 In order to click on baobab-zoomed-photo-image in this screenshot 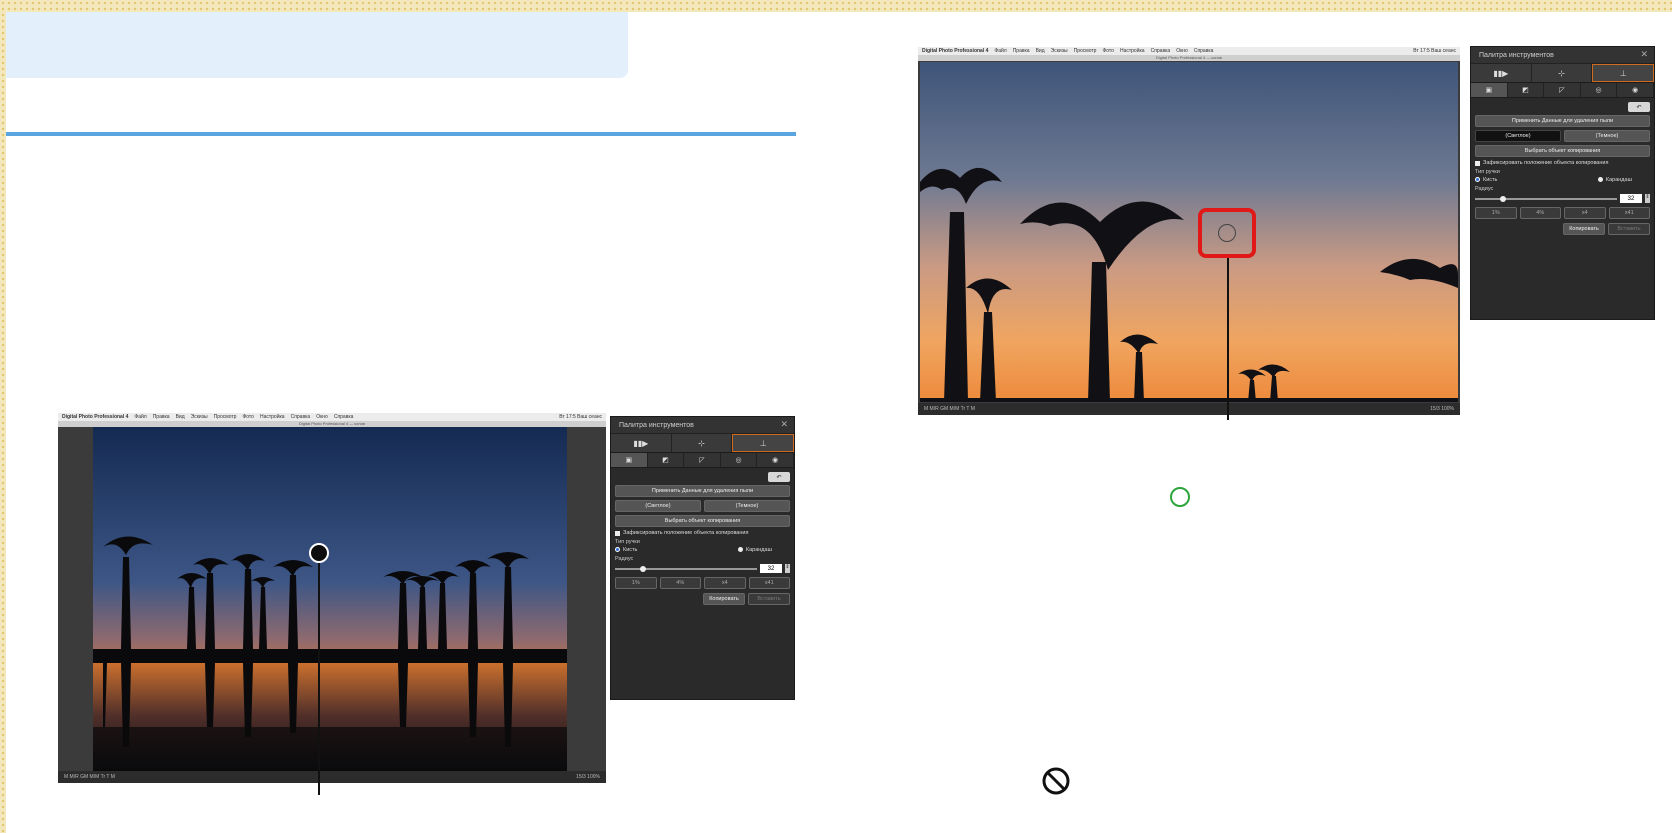, I will do `click(1189, 232)`.